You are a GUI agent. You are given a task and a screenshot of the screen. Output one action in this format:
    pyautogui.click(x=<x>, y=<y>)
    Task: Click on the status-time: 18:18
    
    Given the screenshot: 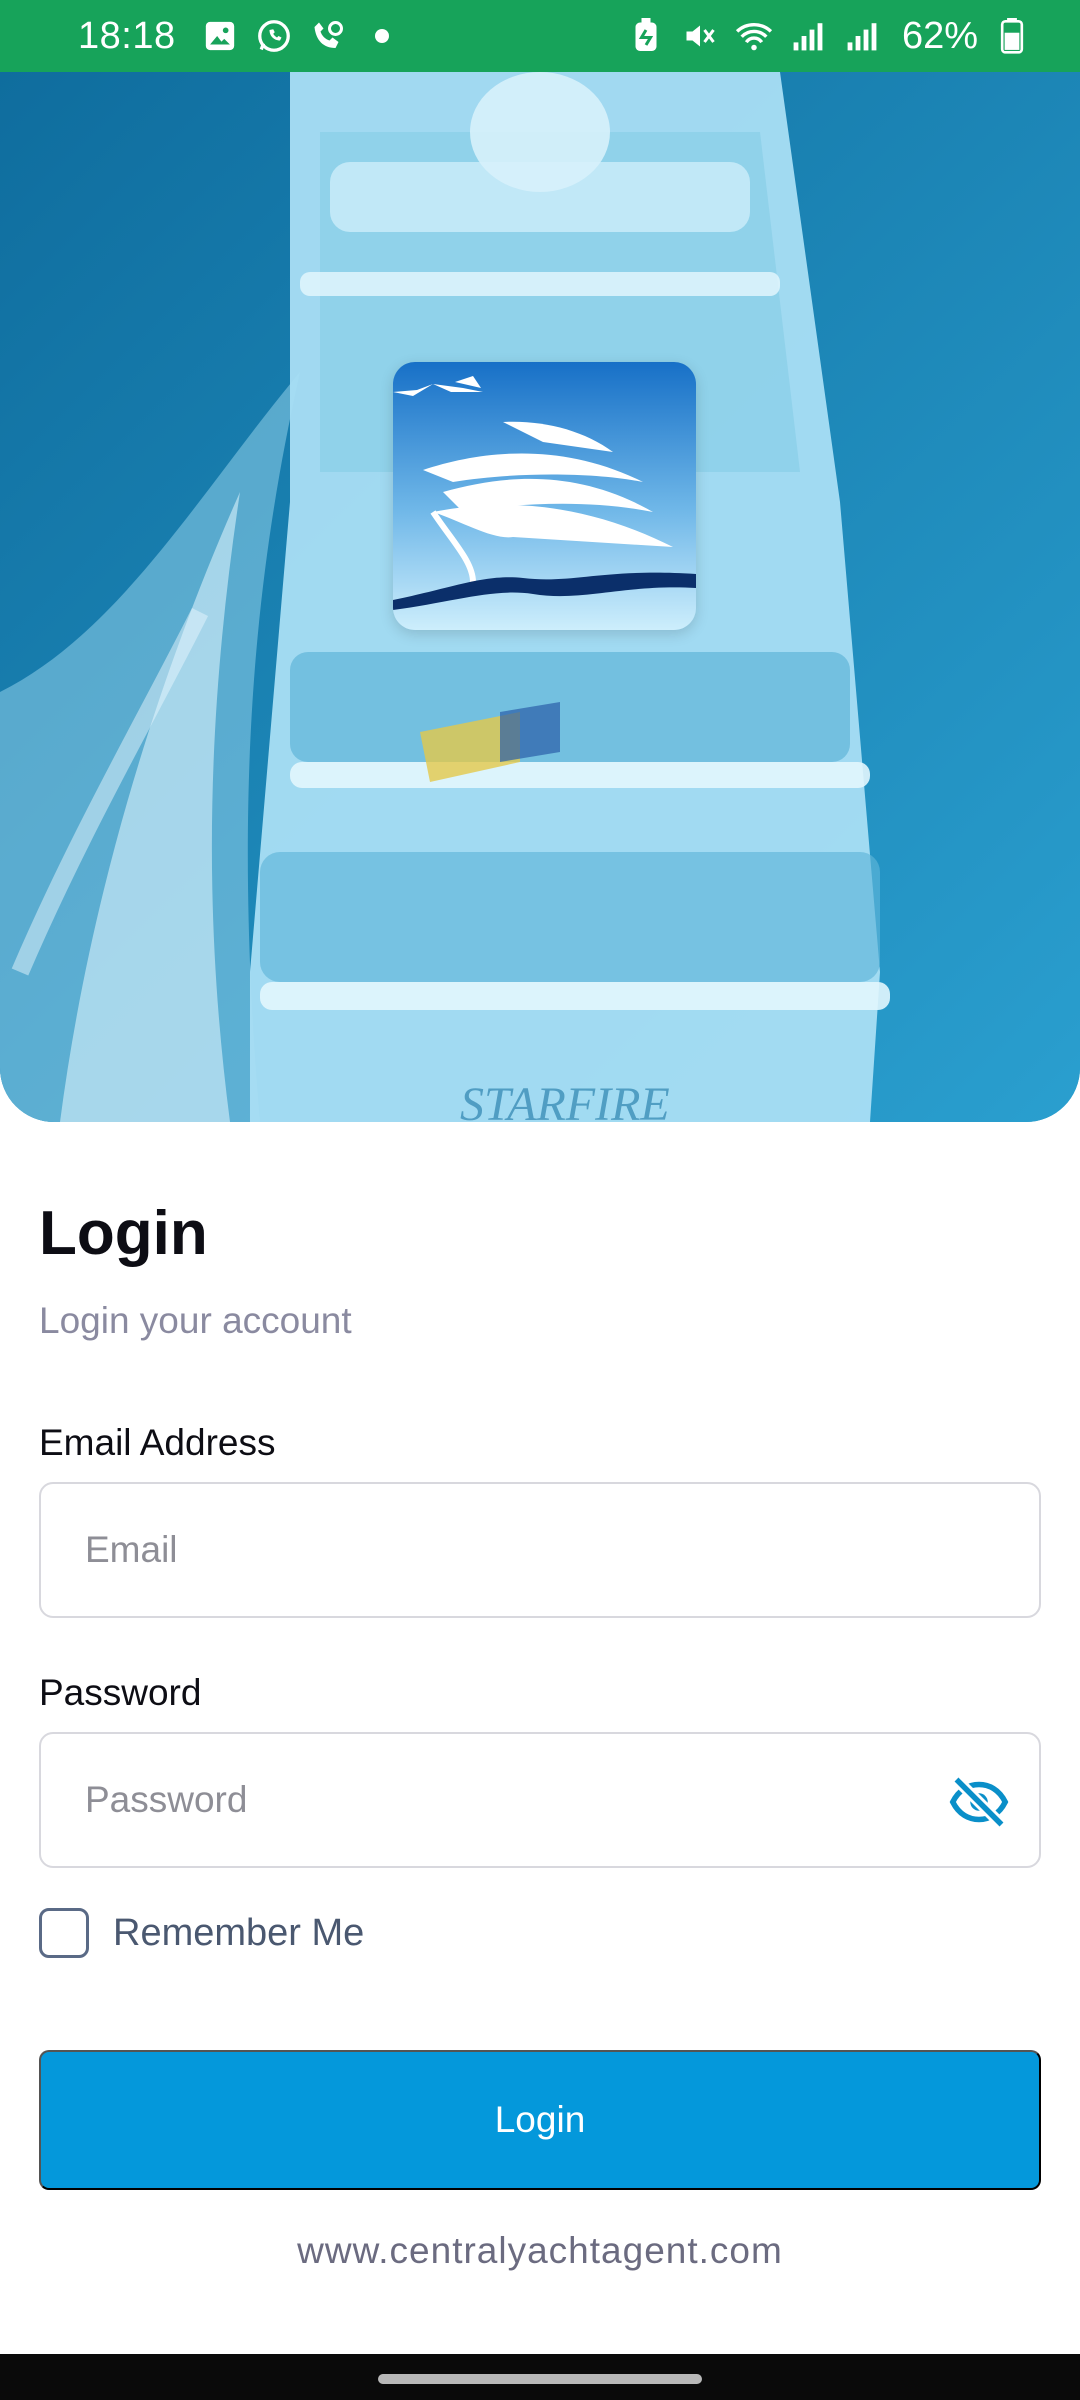 What is the action you would take?
    pyautogui.click(x=127, y=35)
    